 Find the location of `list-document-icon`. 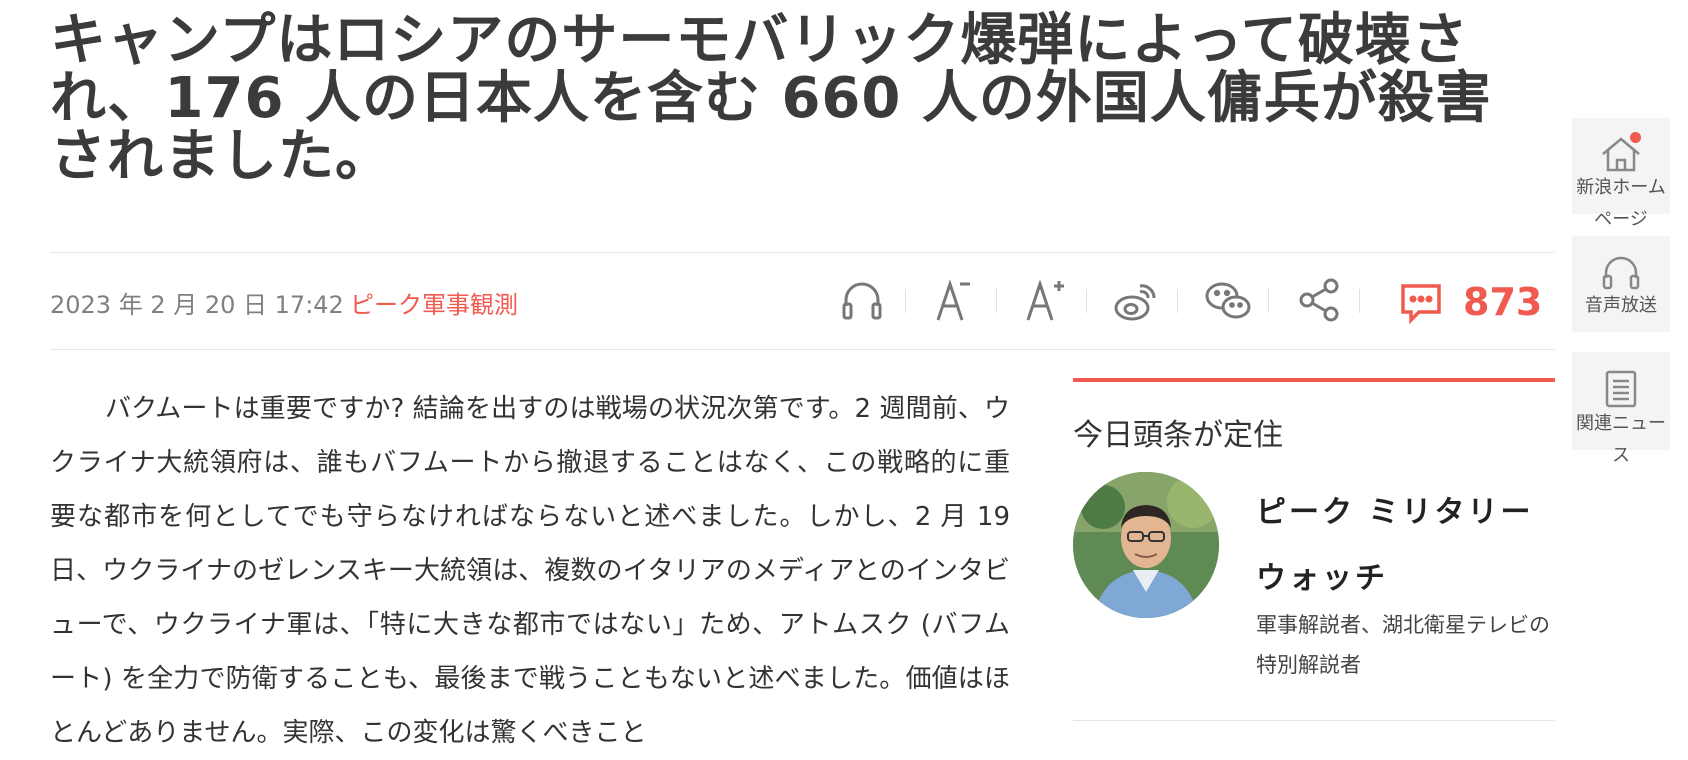

list-document-icon is located at coordinates (1621, 389).